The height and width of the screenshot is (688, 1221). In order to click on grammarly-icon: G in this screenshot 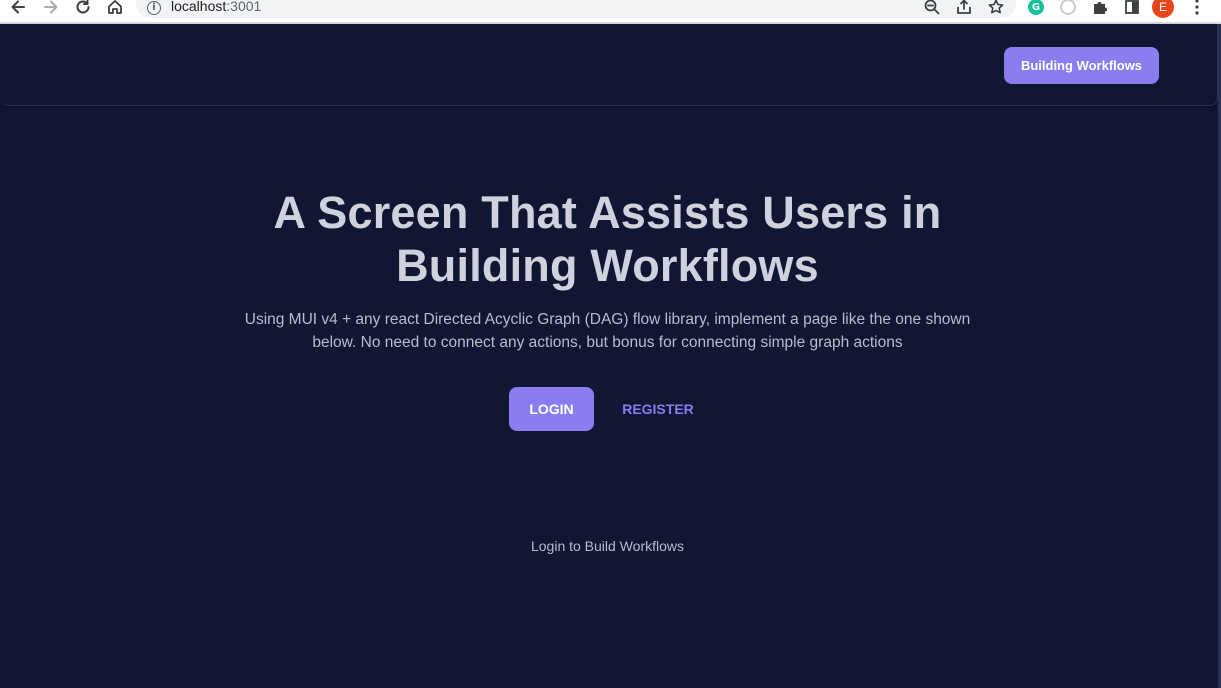, I will do `click(1036, 9)`.